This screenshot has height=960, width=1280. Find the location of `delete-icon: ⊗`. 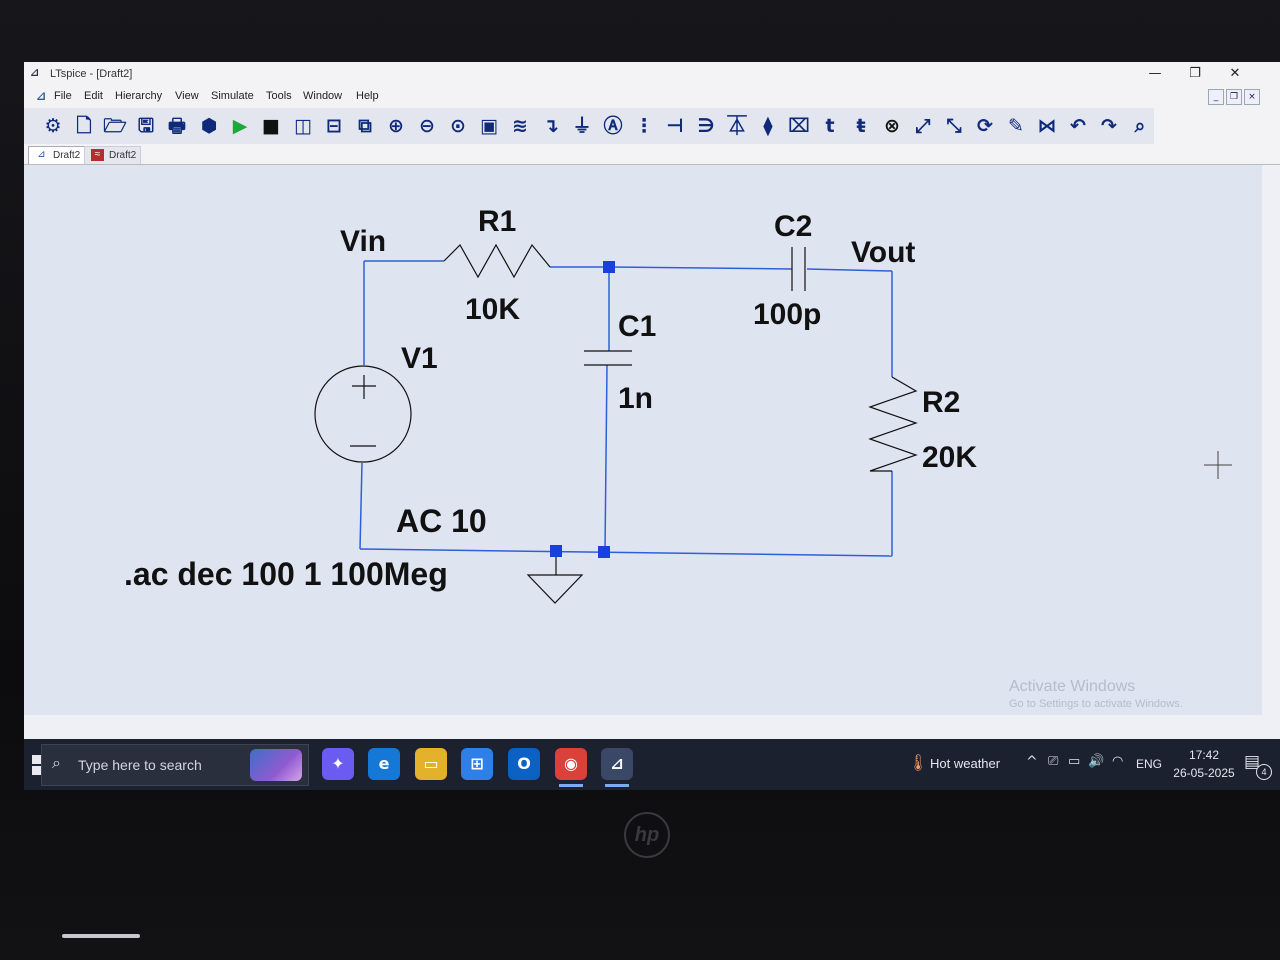

delete-icon: ⊗ is located at coordinates (892, 126).